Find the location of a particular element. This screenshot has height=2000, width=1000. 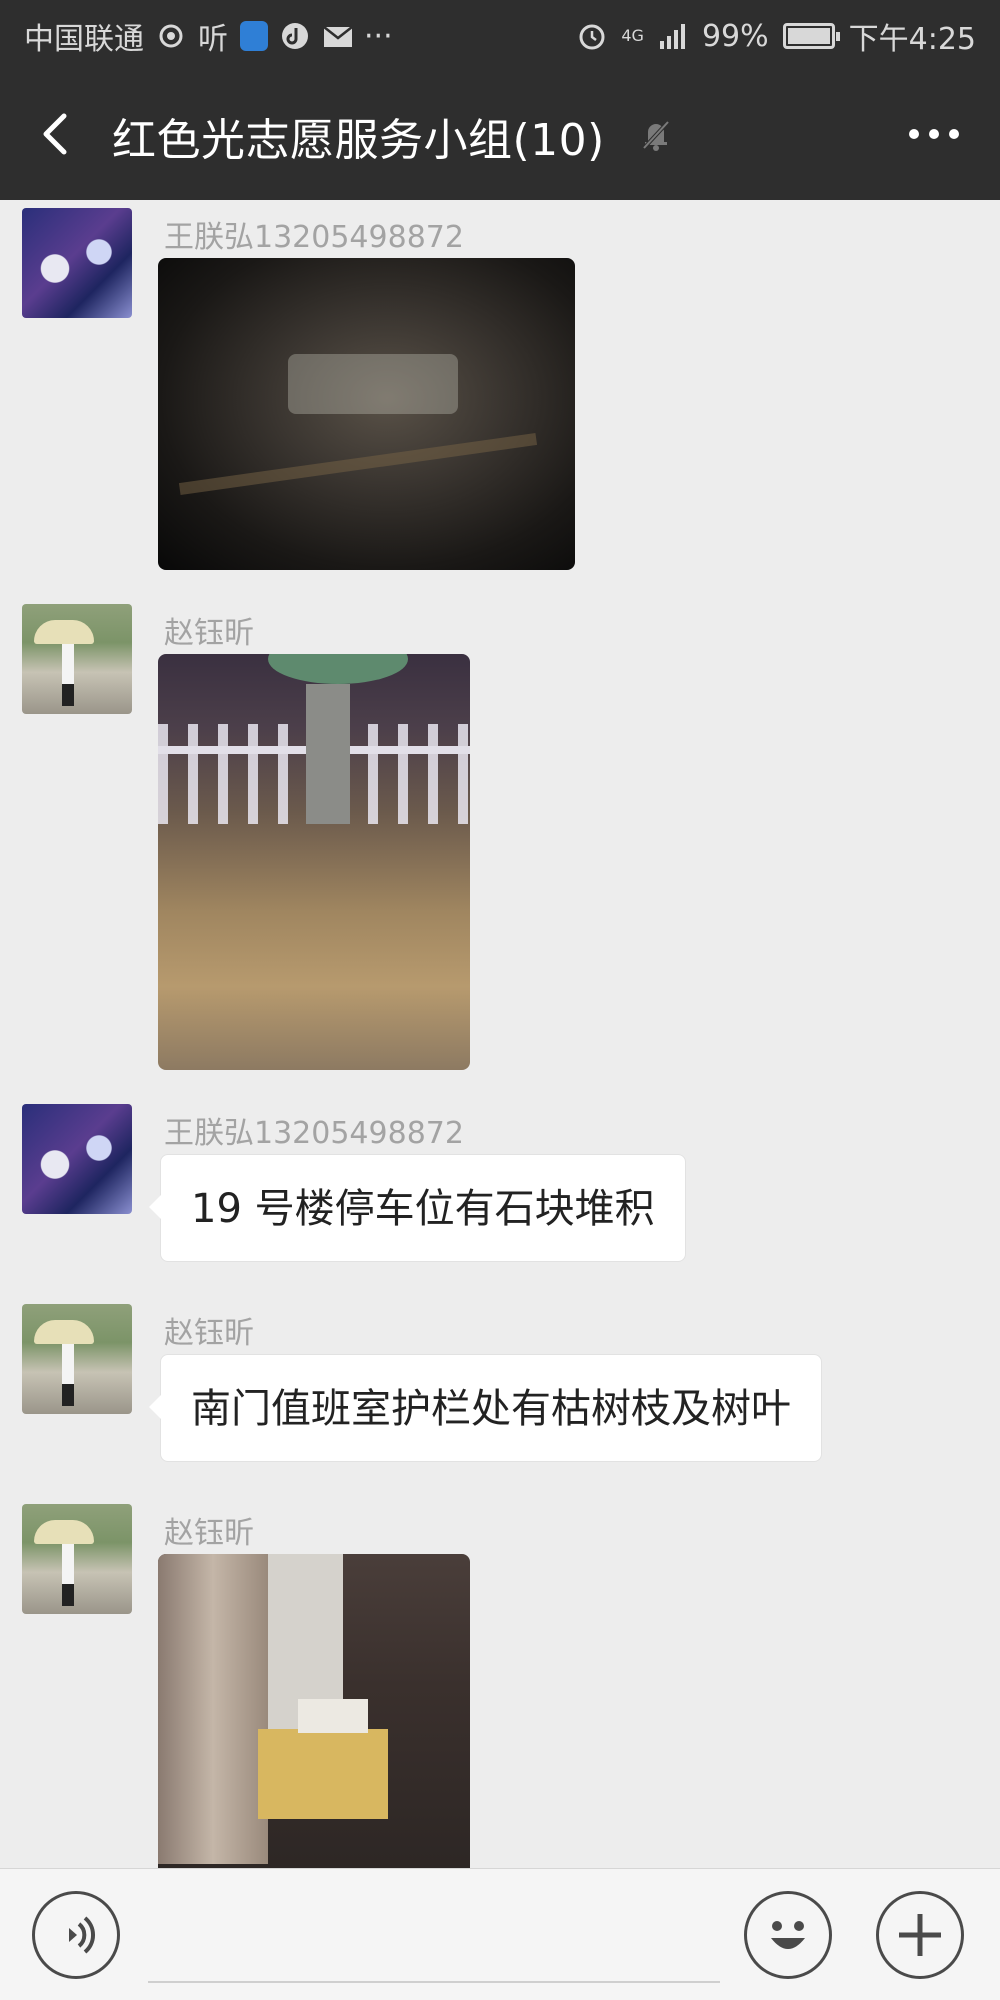

message-item: 王朕弘13205498872 19 号楼停车位有石块堆积 is located at coordinates (500, 1189).